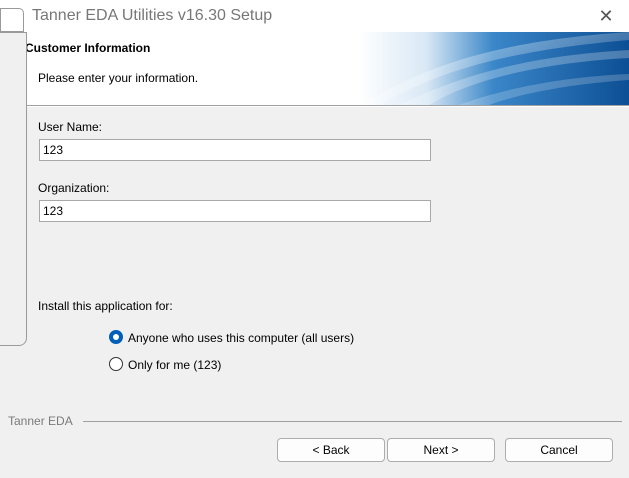 The height and width of the screenshot is (478, 629). Describe the element at coordinates (118, 78) in the screenshot. I see `page-subtitle: Please enter your information.` at that location.